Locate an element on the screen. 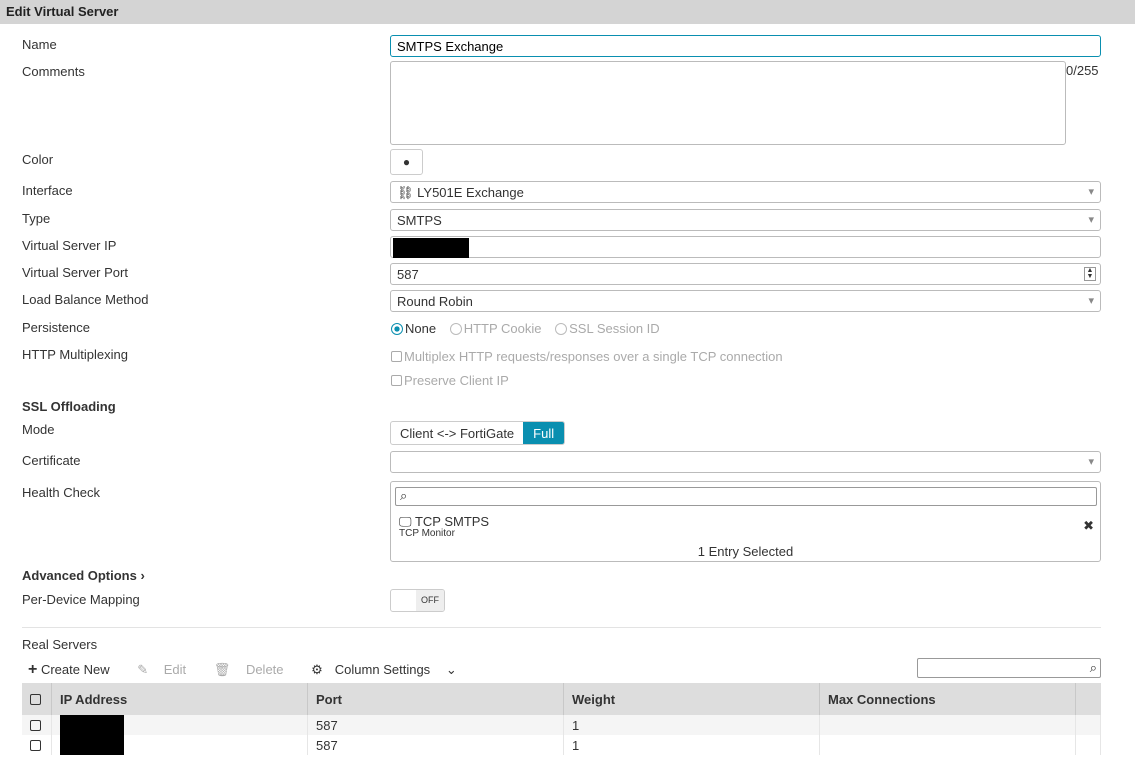 The image size is (1135, 780). palette-icon: ● is located at coordinates (406, 162).